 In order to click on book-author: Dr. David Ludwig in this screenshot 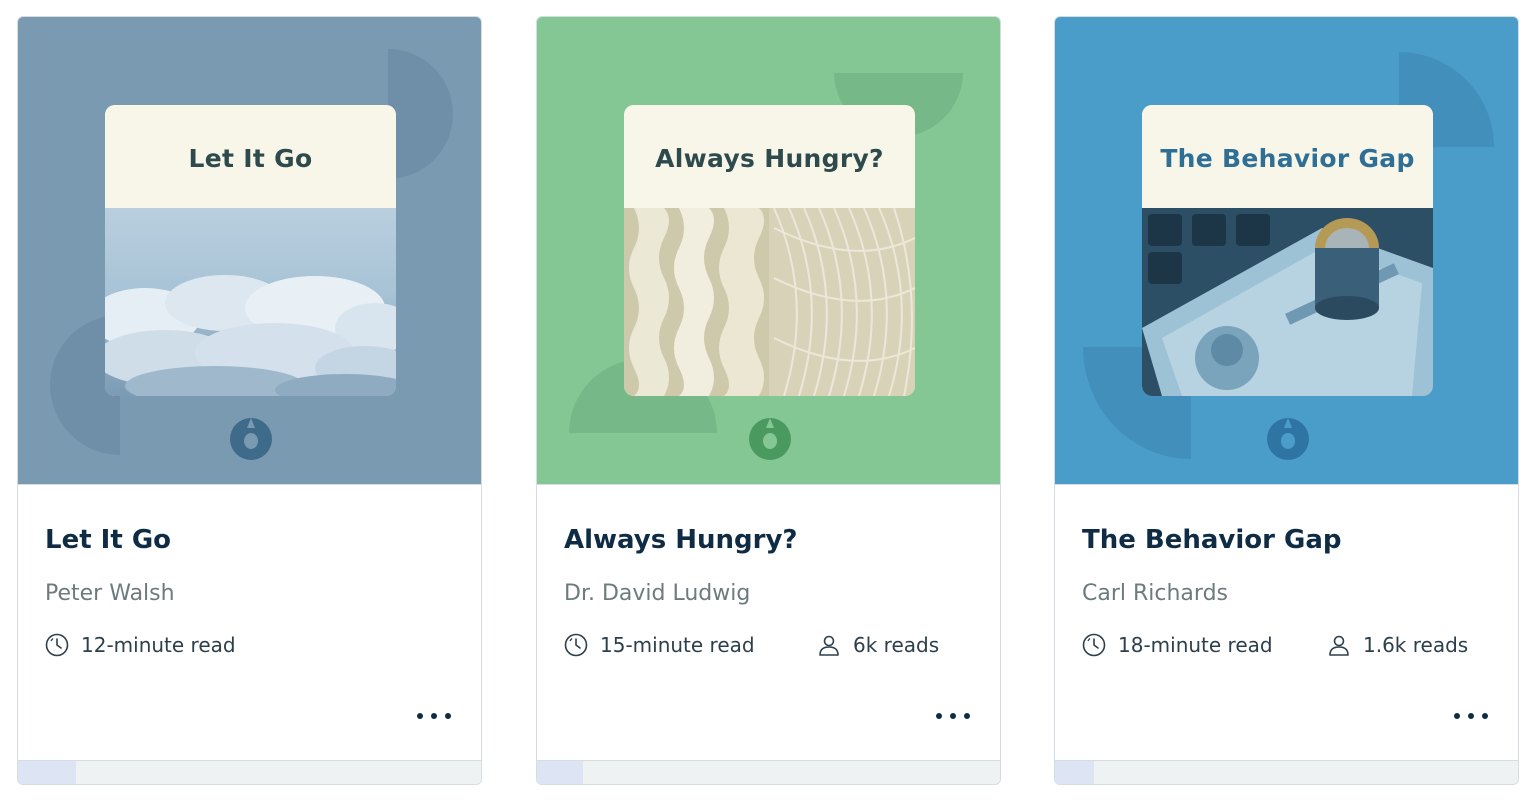, I will do `click(657, 593)`.